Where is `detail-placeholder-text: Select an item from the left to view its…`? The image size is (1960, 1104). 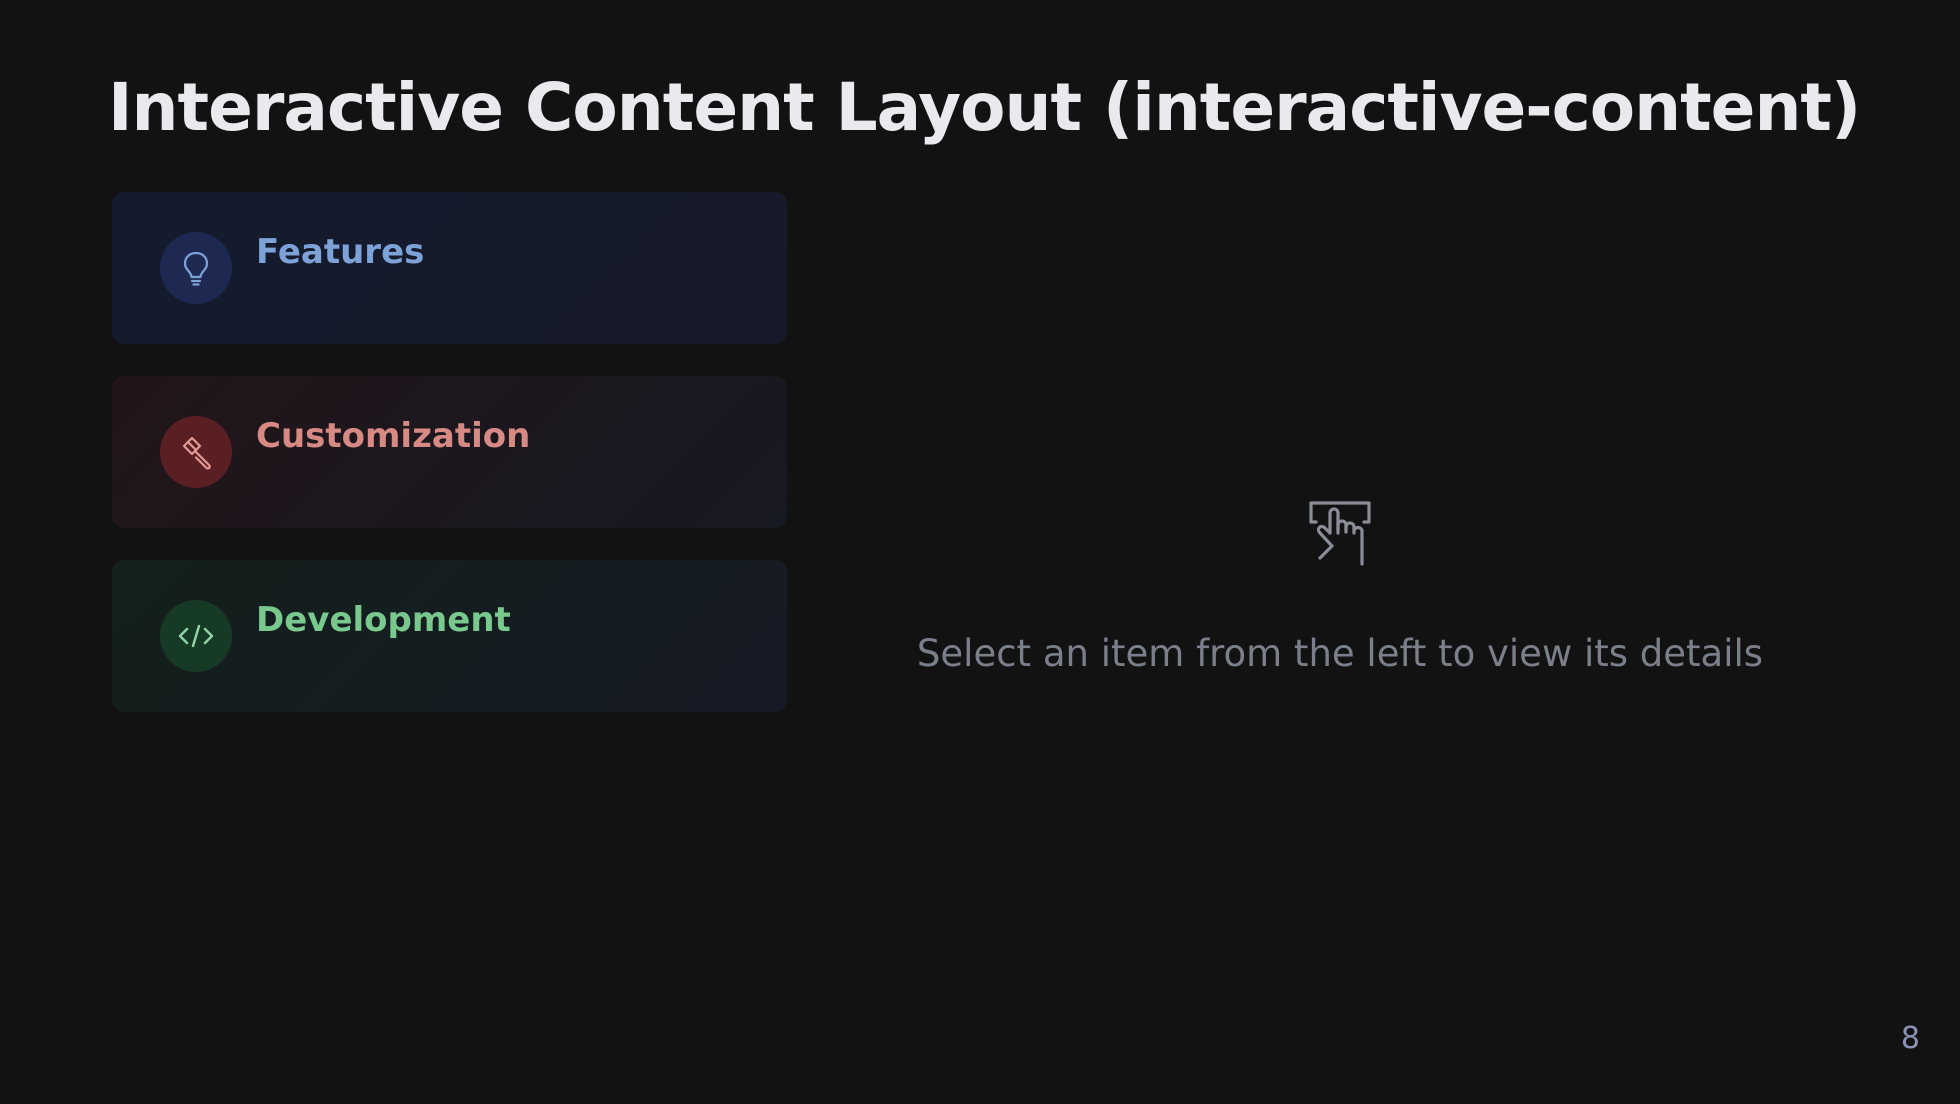
detail-placeholder-text: Select an item from the left to view its… is located at coordinates (1340, 653).